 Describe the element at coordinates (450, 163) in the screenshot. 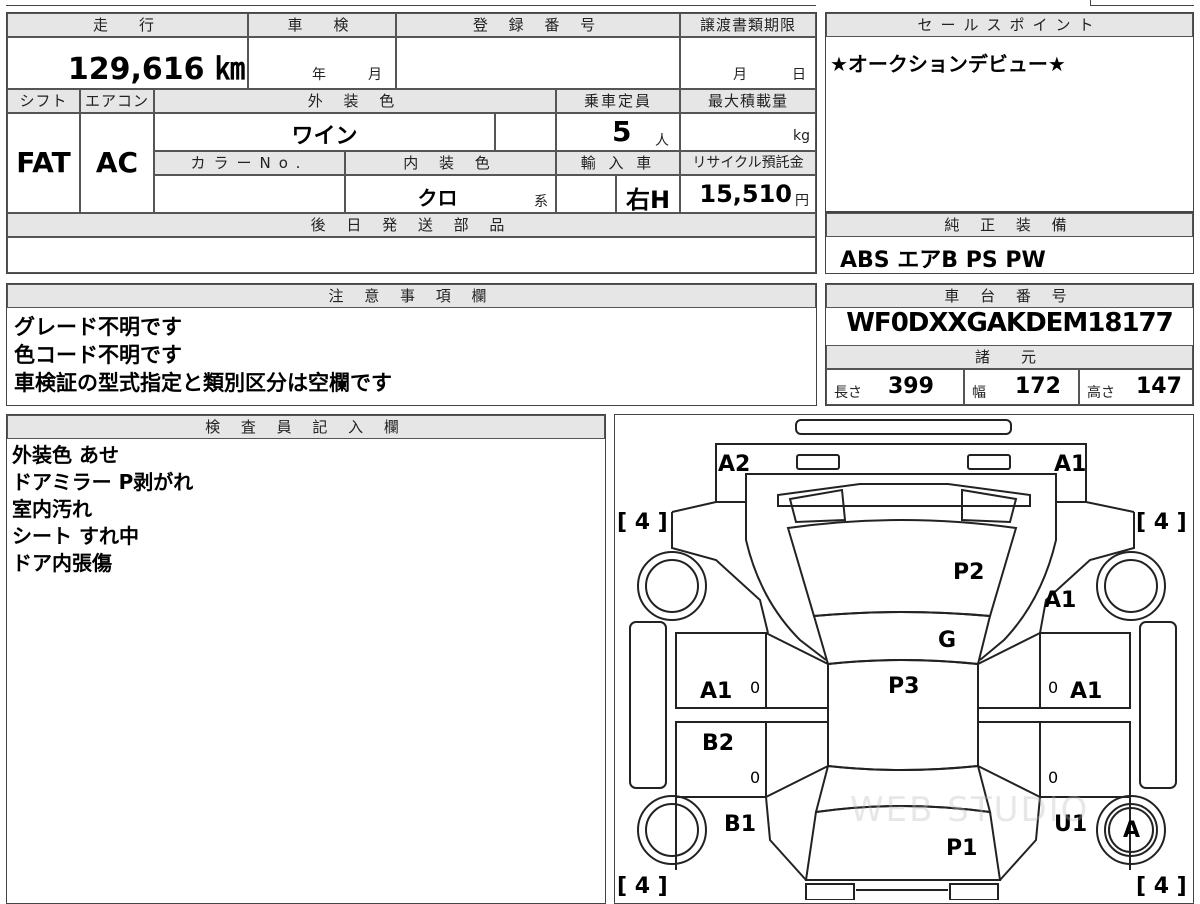

I see `interior-color-header: 内 装 色` at that location.